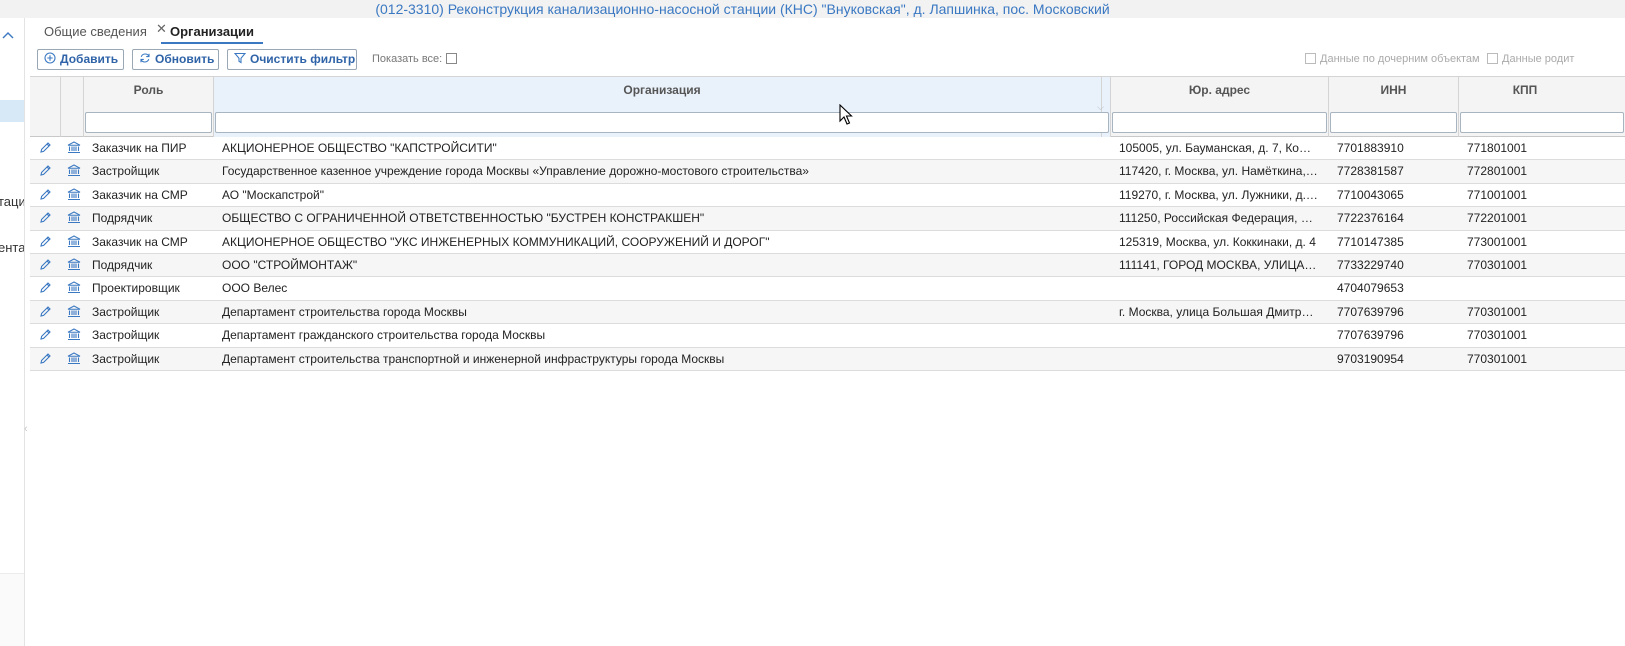 This screenshot has height=646, width=1625. What do you see at coordinates (149, 107) in the screenshot?
I see `header-role: Роль` at bounding box center [149, 107].